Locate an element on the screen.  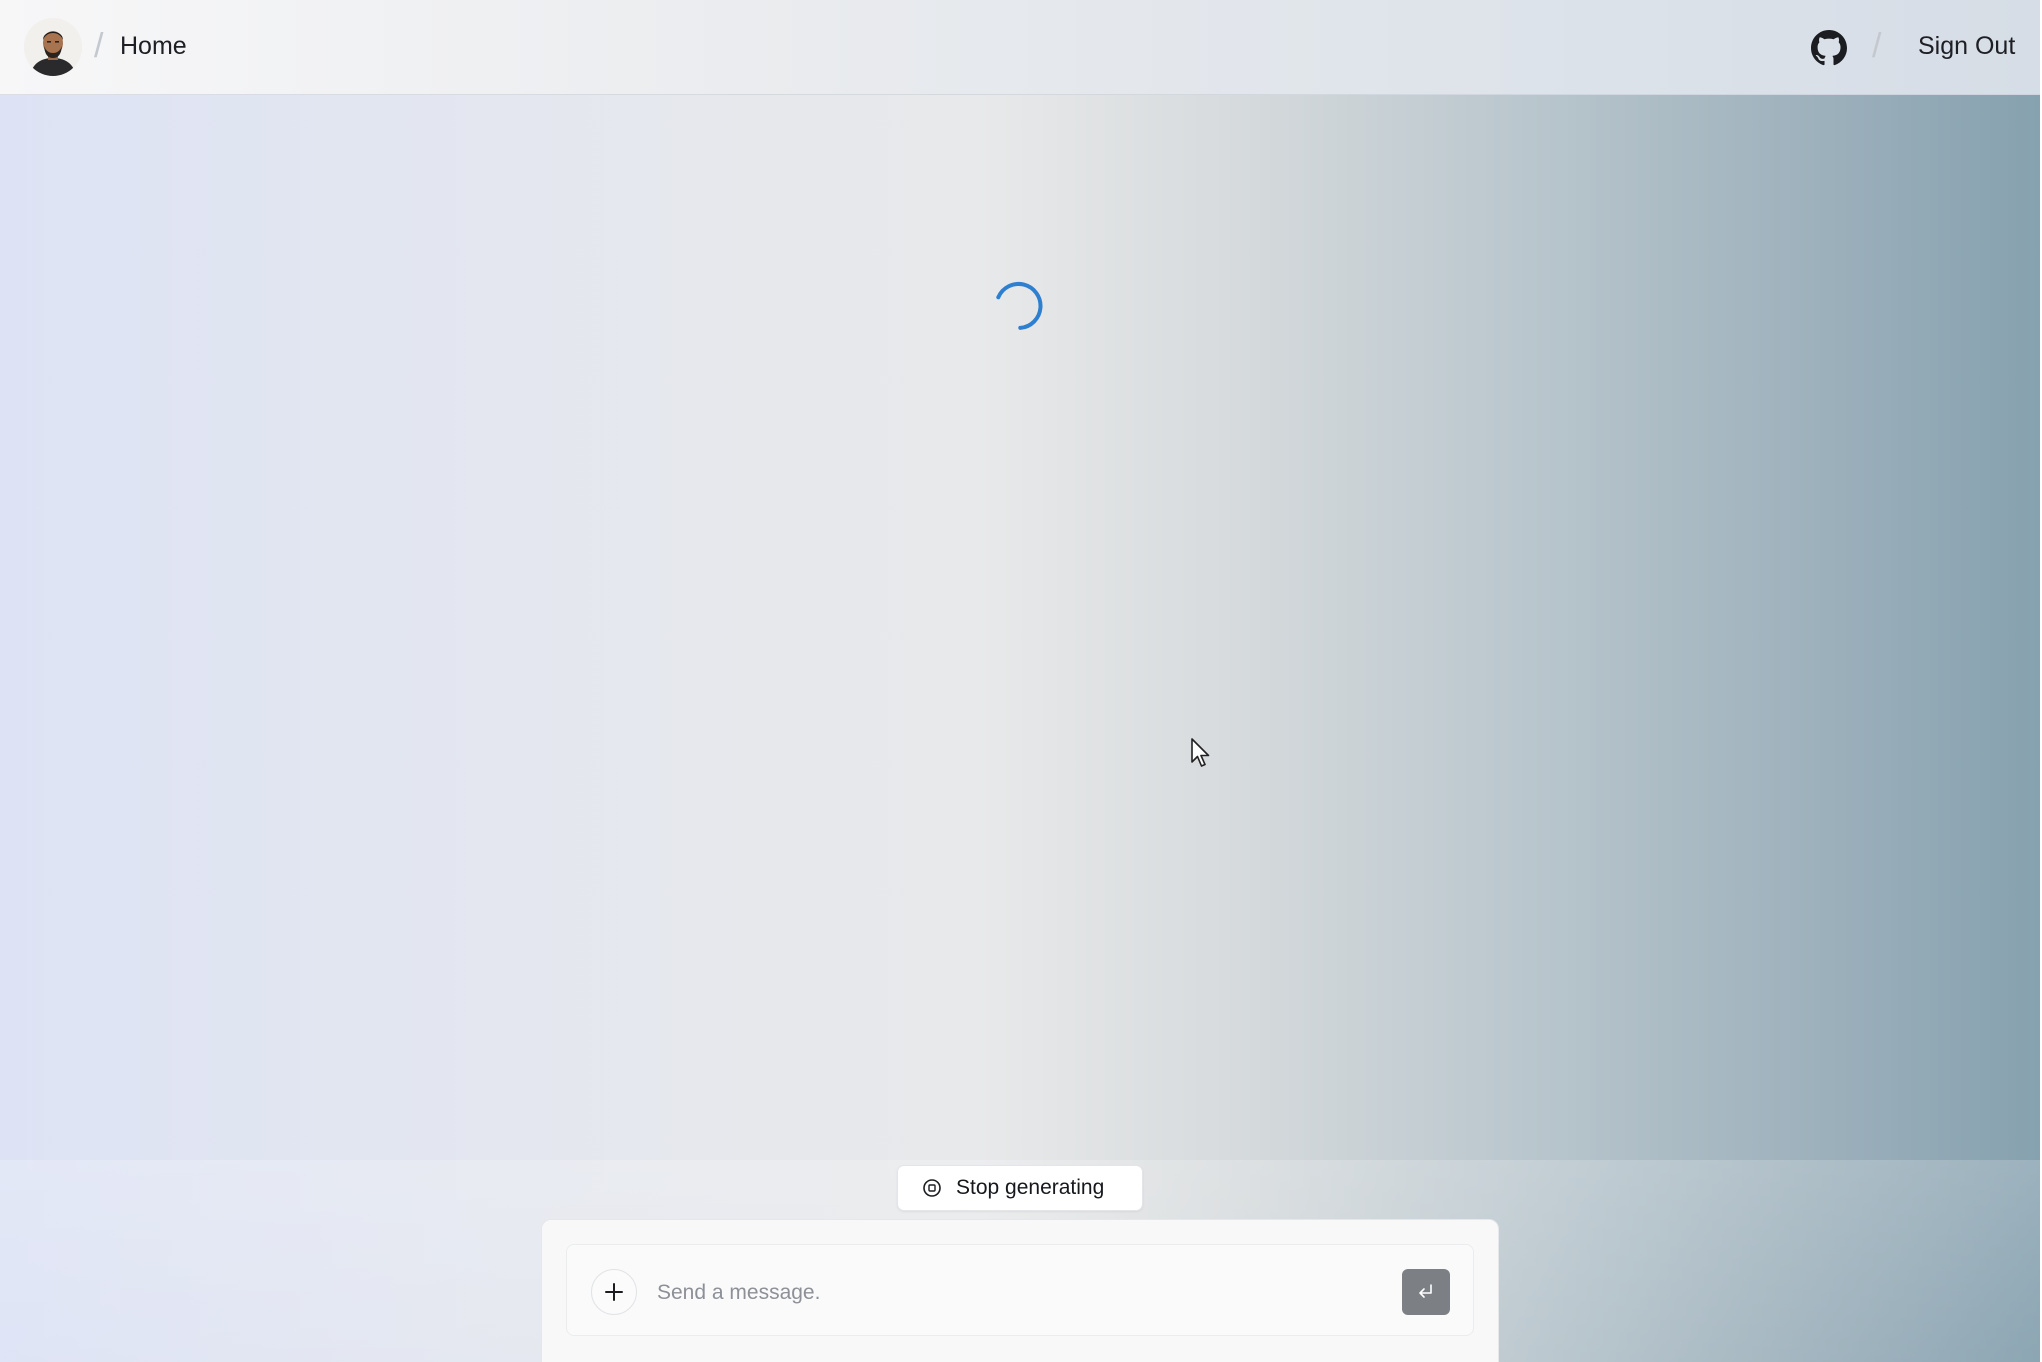
message-composer is located at coordinates (1020, 1290).